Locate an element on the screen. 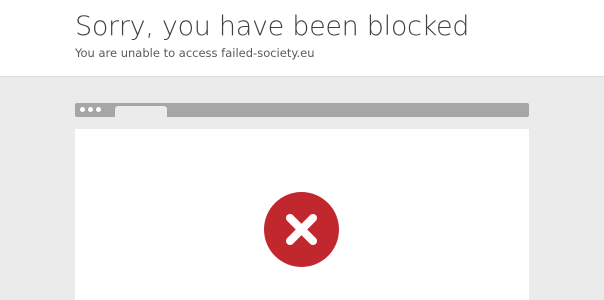 Image resolution: width=604 pixels, height=300 pixels. page-title: Sorry, you have been blocked is located at coordinates (272, 26).